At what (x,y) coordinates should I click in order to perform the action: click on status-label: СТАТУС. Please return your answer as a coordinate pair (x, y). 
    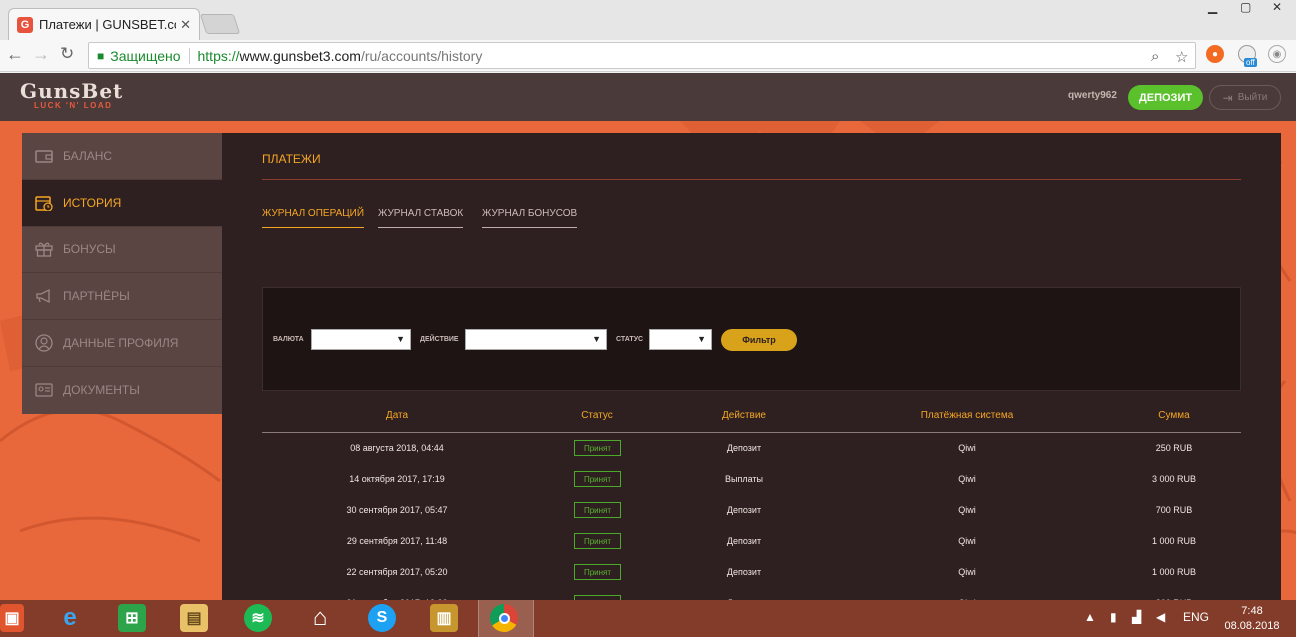
    Looking at the image, I should click on (630, 339).